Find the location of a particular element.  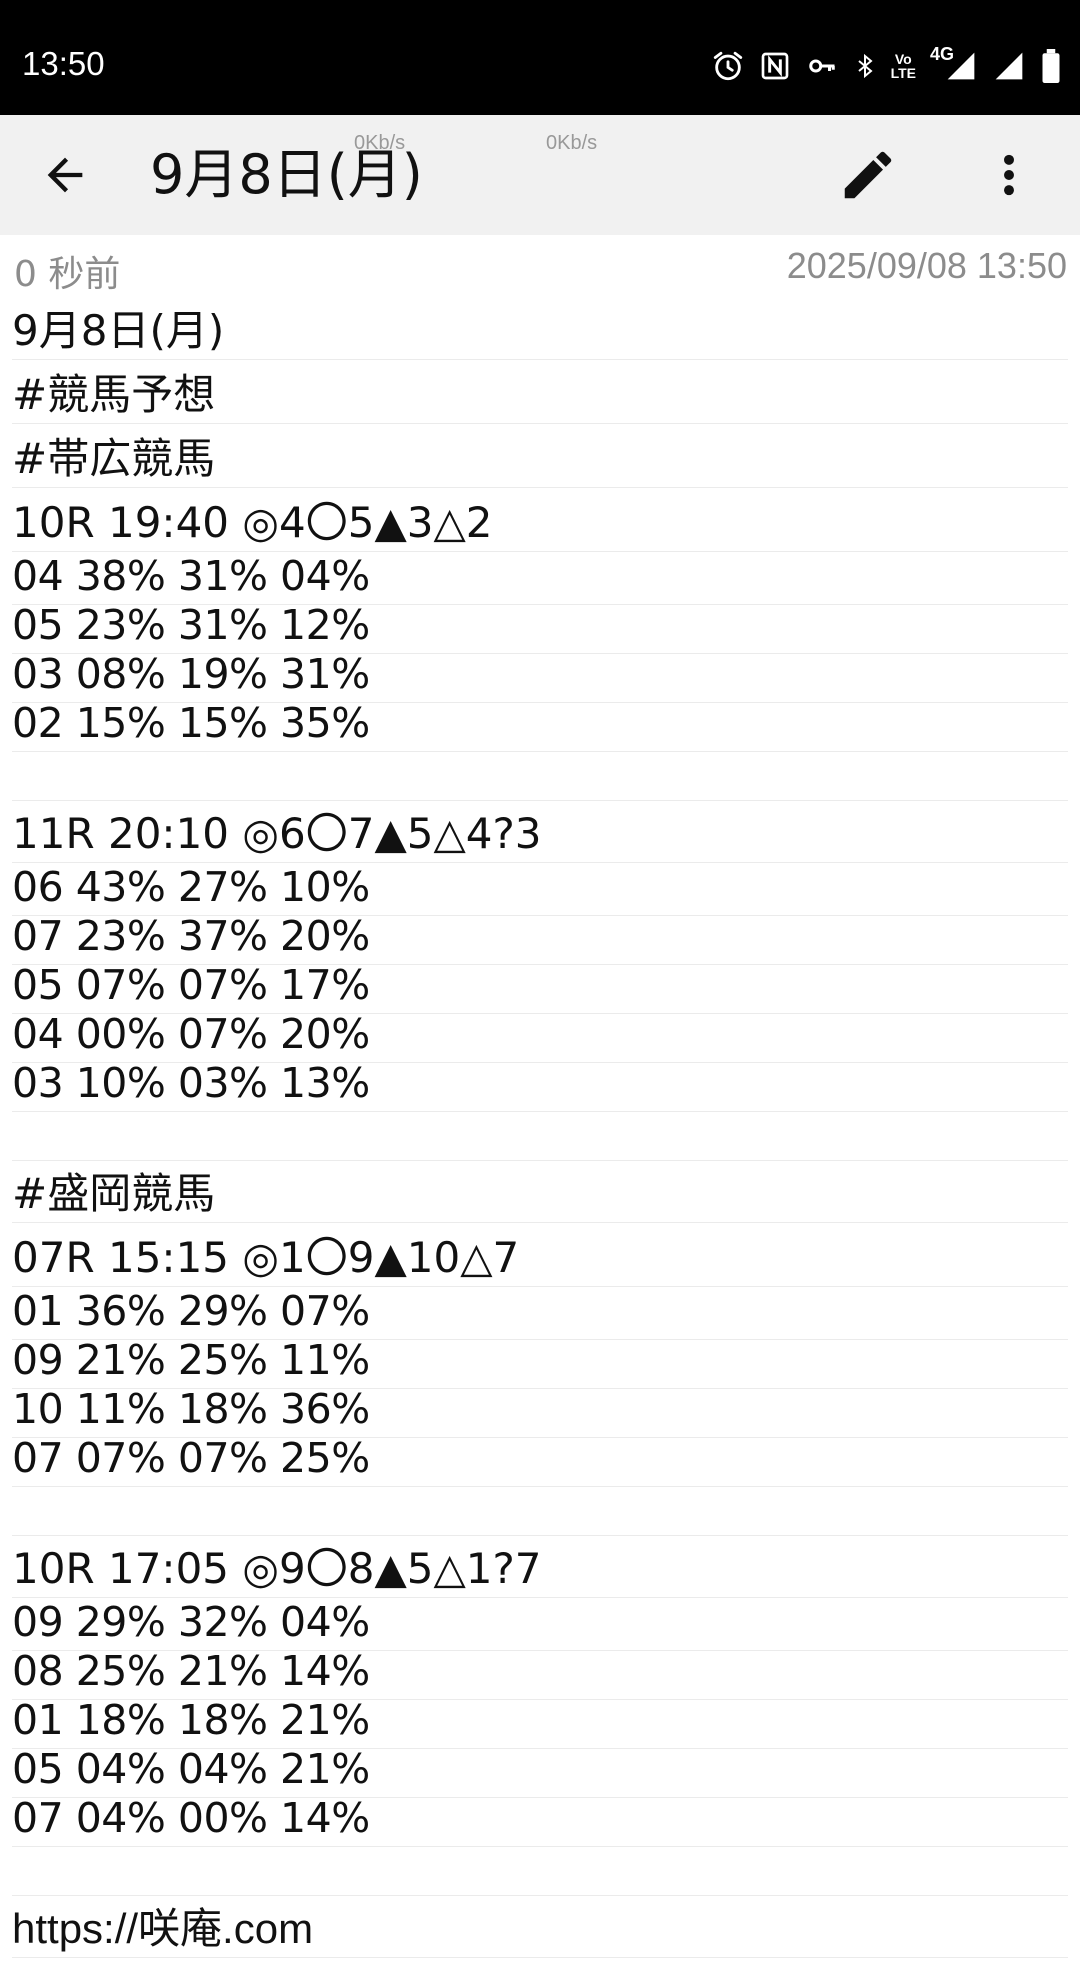

note-line-text: #競馬予想 is located at coordinates (114, 394).